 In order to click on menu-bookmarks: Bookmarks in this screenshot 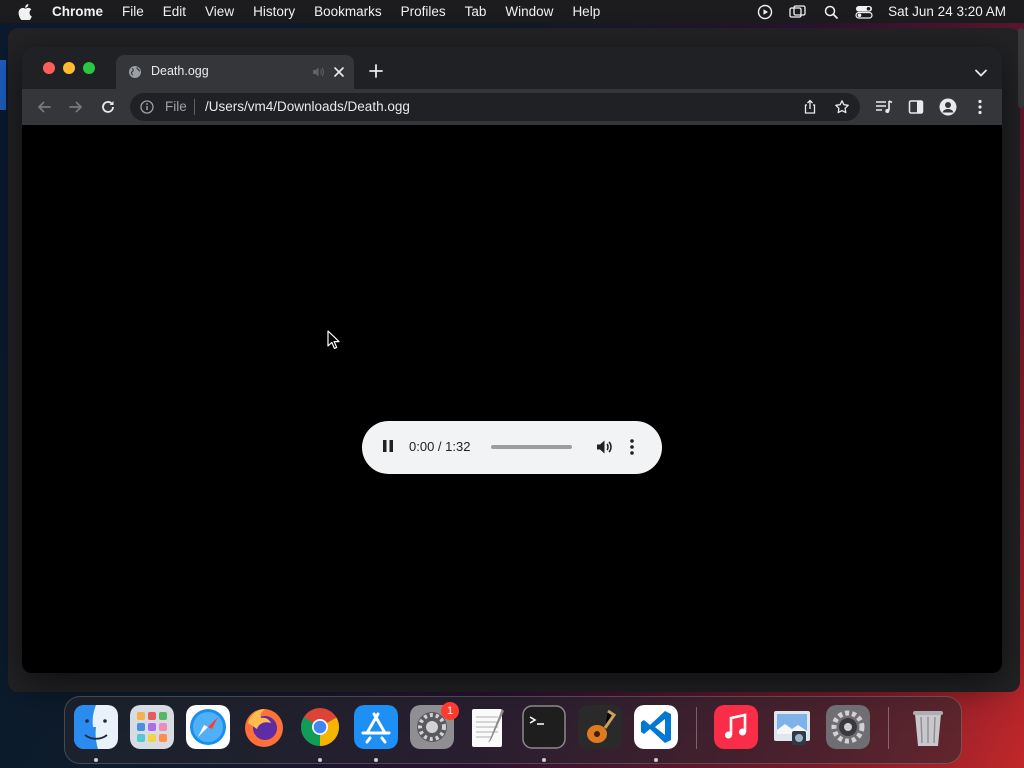, I will do `click(348, 11)`.